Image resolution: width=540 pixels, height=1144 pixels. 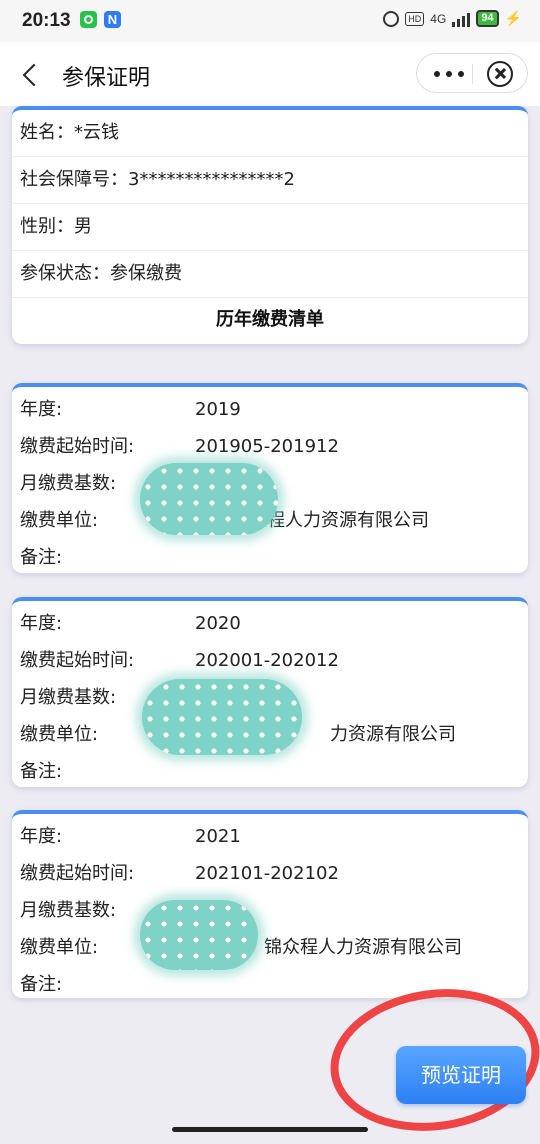 What do you see at coordinates (449, 73) in the screenshot?
I see `more-options-button` at bounding box center [449, 73].